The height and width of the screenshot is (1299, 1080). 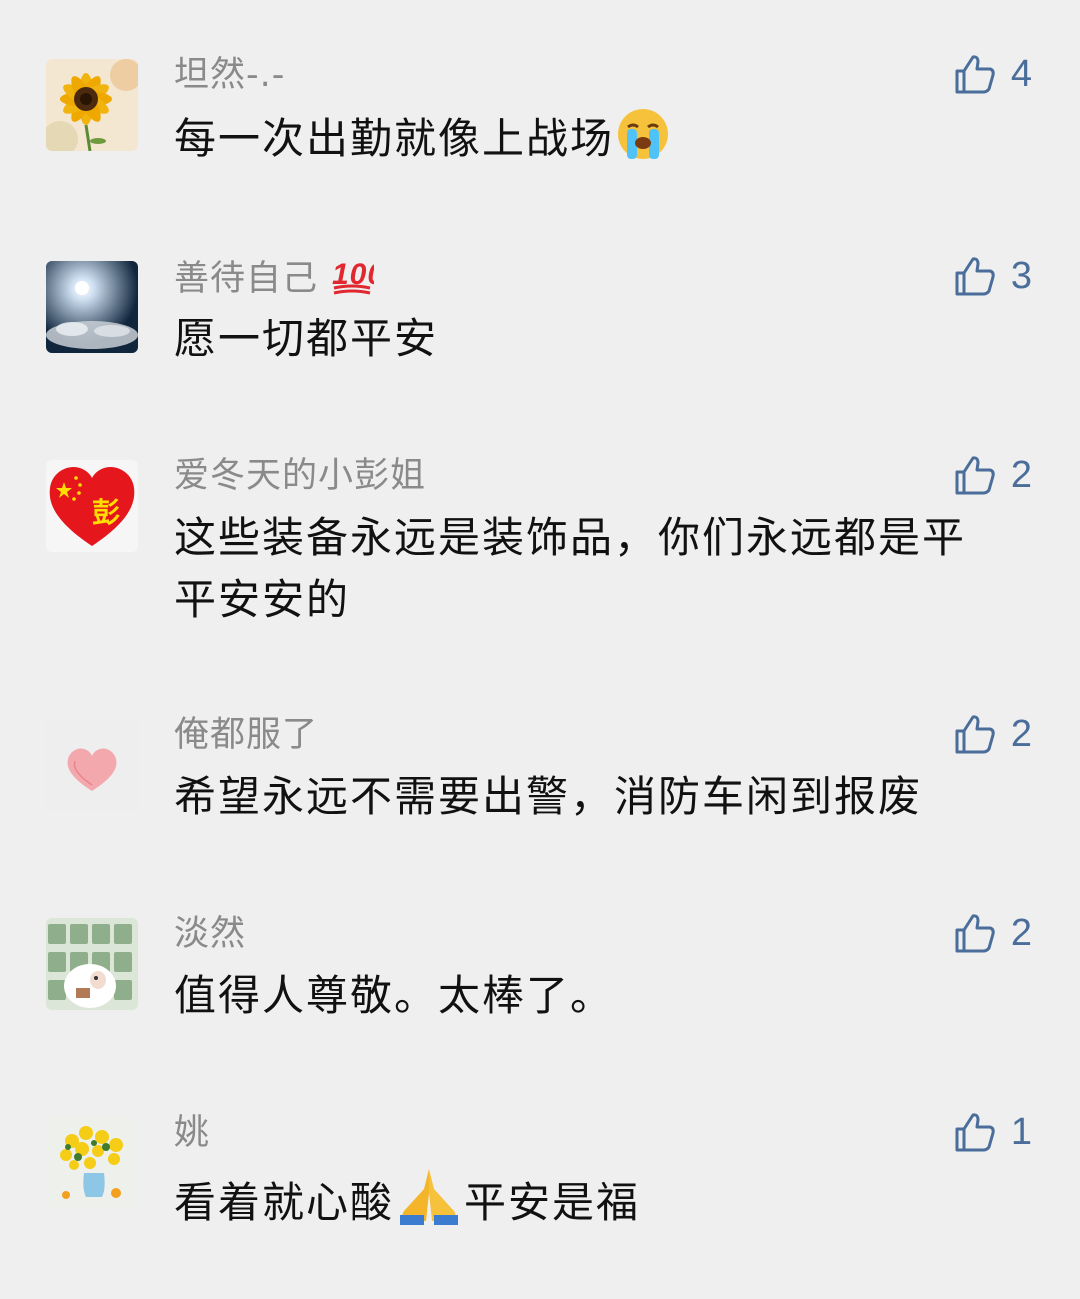 What do you see at coordinates (300, 476) in the screenshot?
I see `commenter-name: 爱冬天的小彭姐` at bounding box center [300, 476].